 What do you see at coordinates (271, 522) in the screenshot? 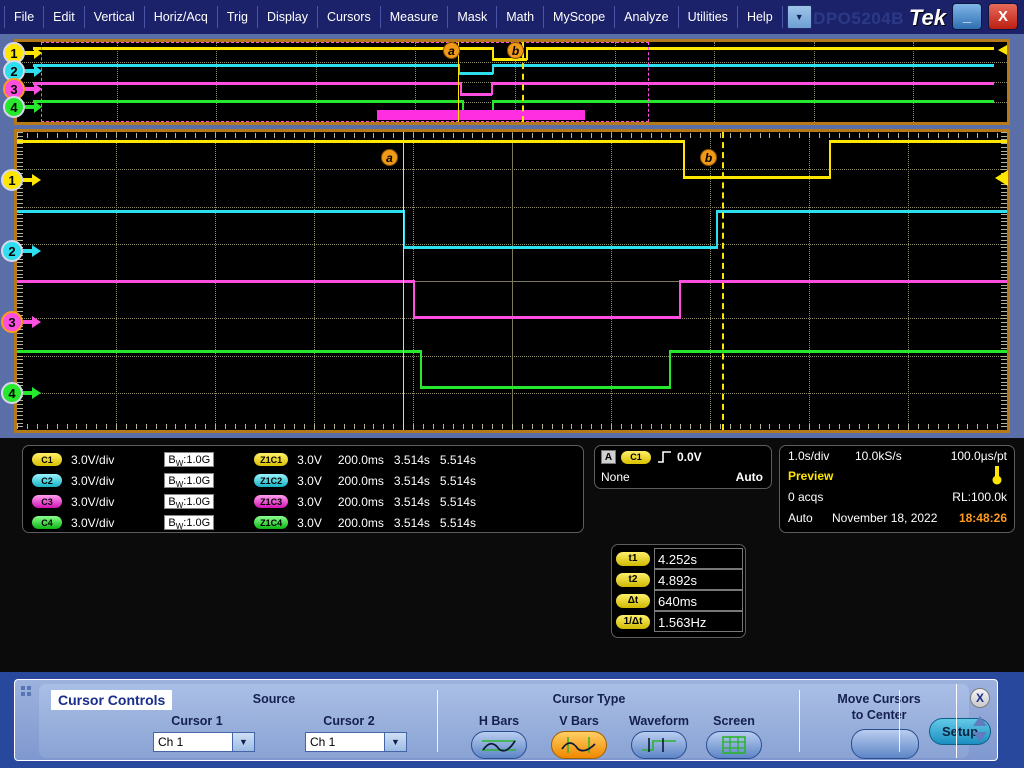
I see `zoom-pill-z1c4: Z1C4` at bounding box center [271, 522].